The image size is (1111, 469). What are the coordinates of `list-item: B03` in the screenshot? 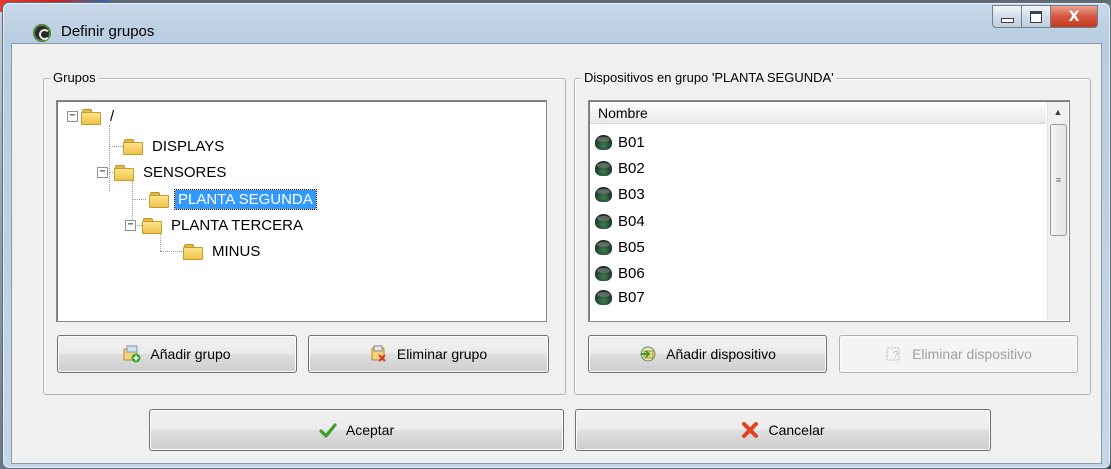 It's located at (620, 194).